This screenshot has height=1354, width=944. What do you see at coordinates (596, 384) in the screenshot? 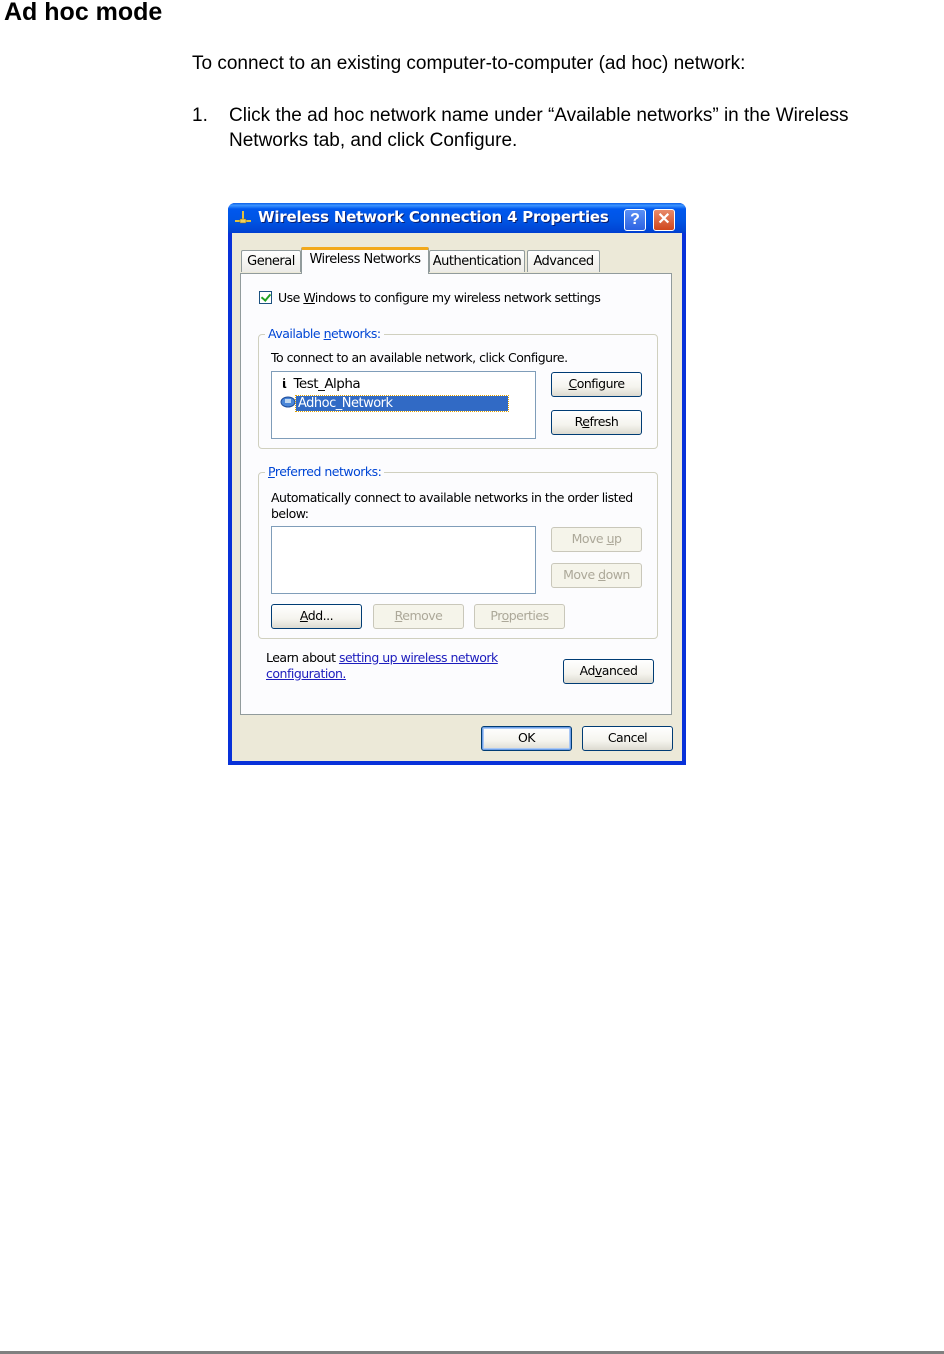
I see `configure-button: Configure` at bounding box center [596, 384].